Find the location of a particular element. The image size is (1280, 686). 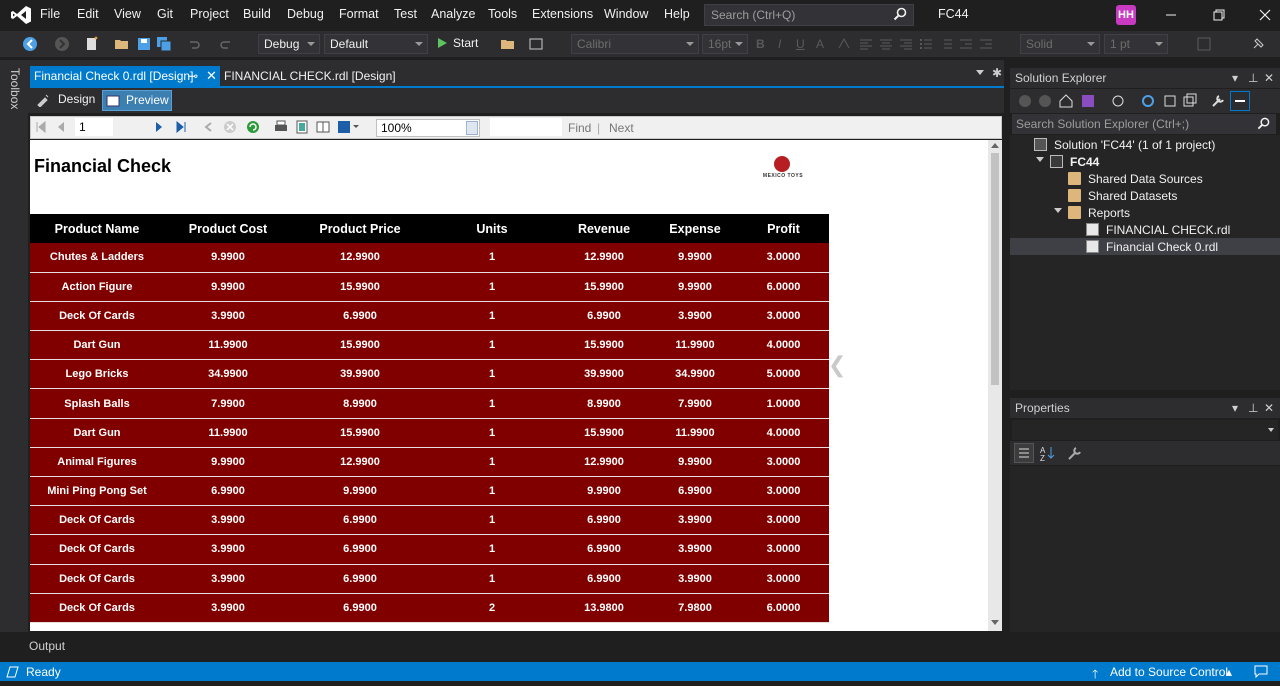

toolbox-strip: Toolbox is located at coordinates (14, 346).